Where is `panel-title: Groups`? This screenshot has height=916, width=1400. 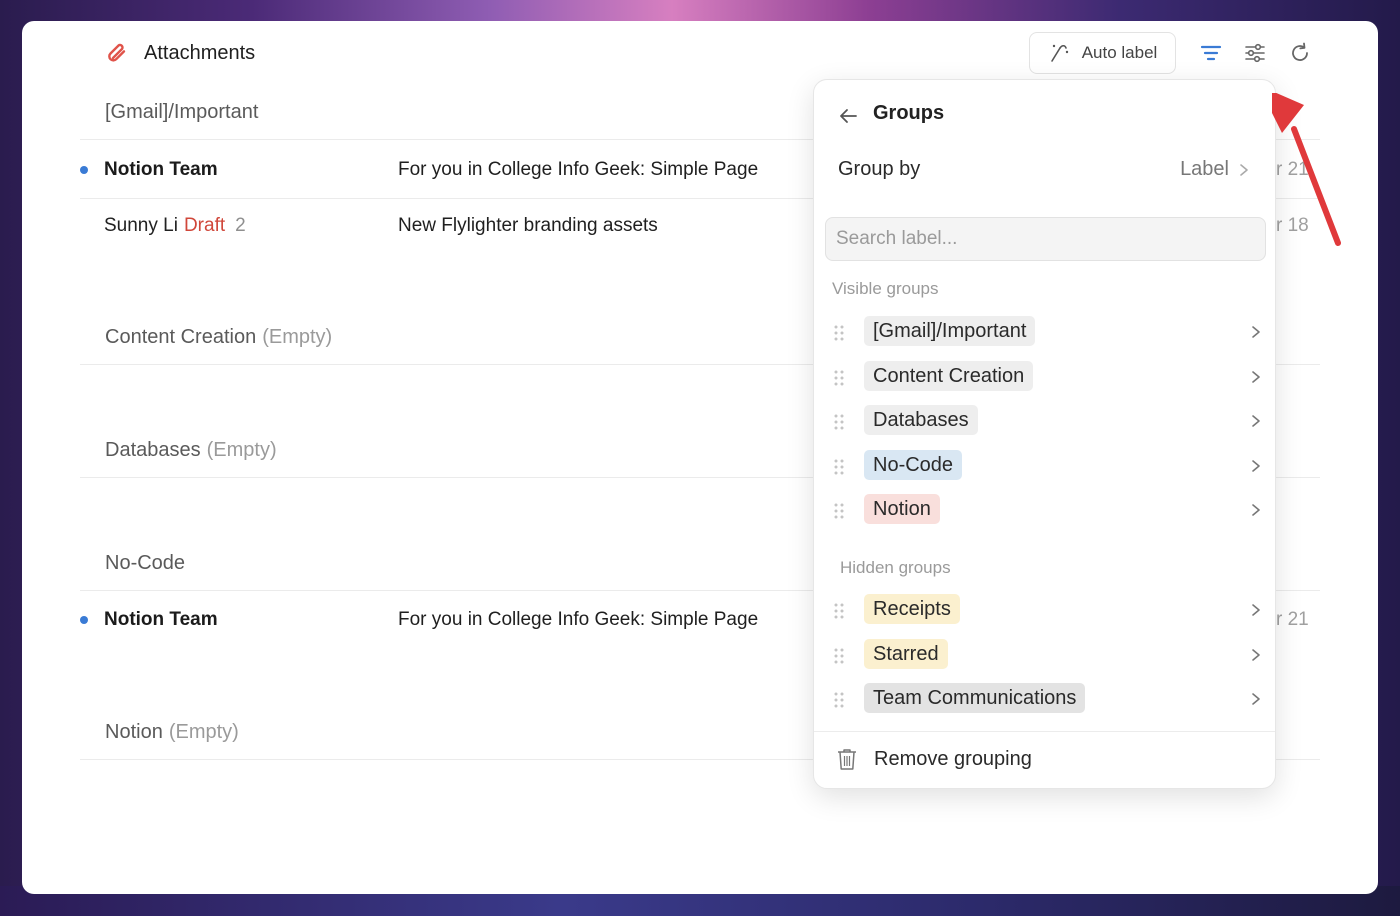
panel-title: Groups is located at coordinates (909, 113).